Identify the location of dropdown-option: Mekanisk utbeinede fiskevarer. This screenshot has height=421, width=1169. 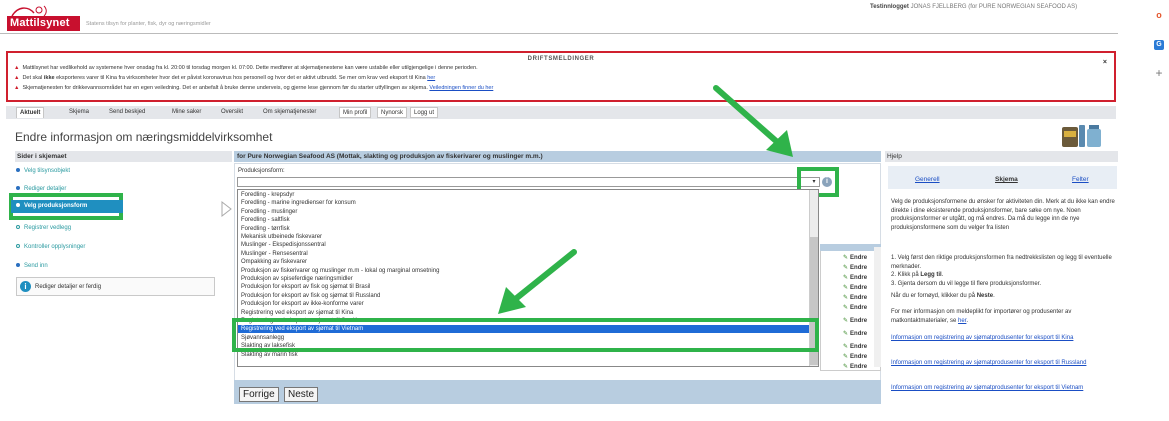
(281, 237).